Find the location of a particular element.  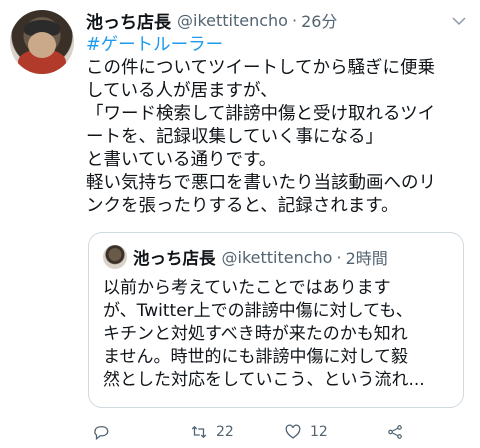

quoted-timestamp: 2時間 is located at coordinates (366, 258).